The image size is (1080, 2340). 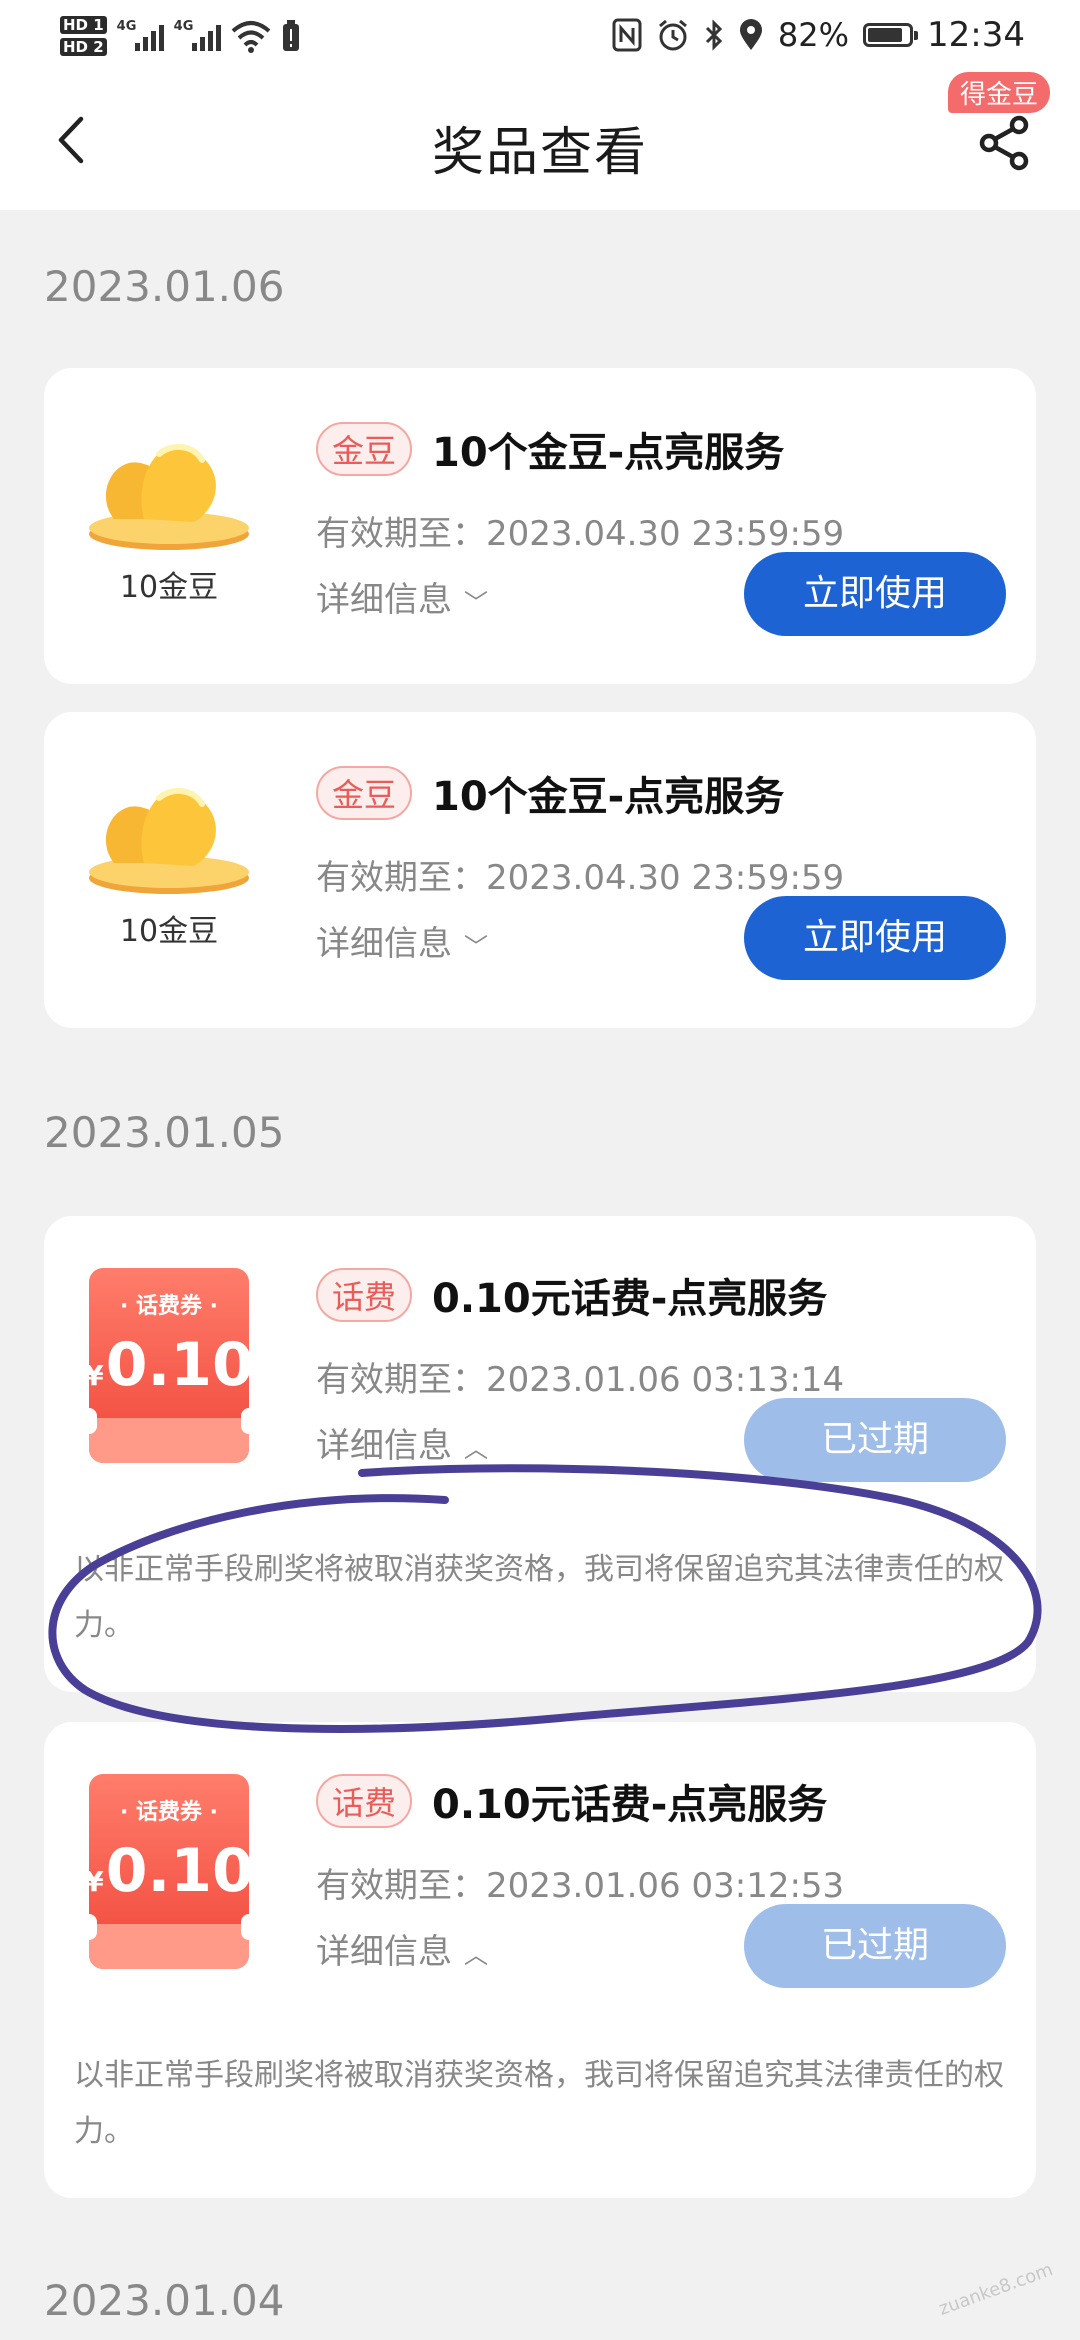 I want to click on location-icon, so click(x=750, y=34).